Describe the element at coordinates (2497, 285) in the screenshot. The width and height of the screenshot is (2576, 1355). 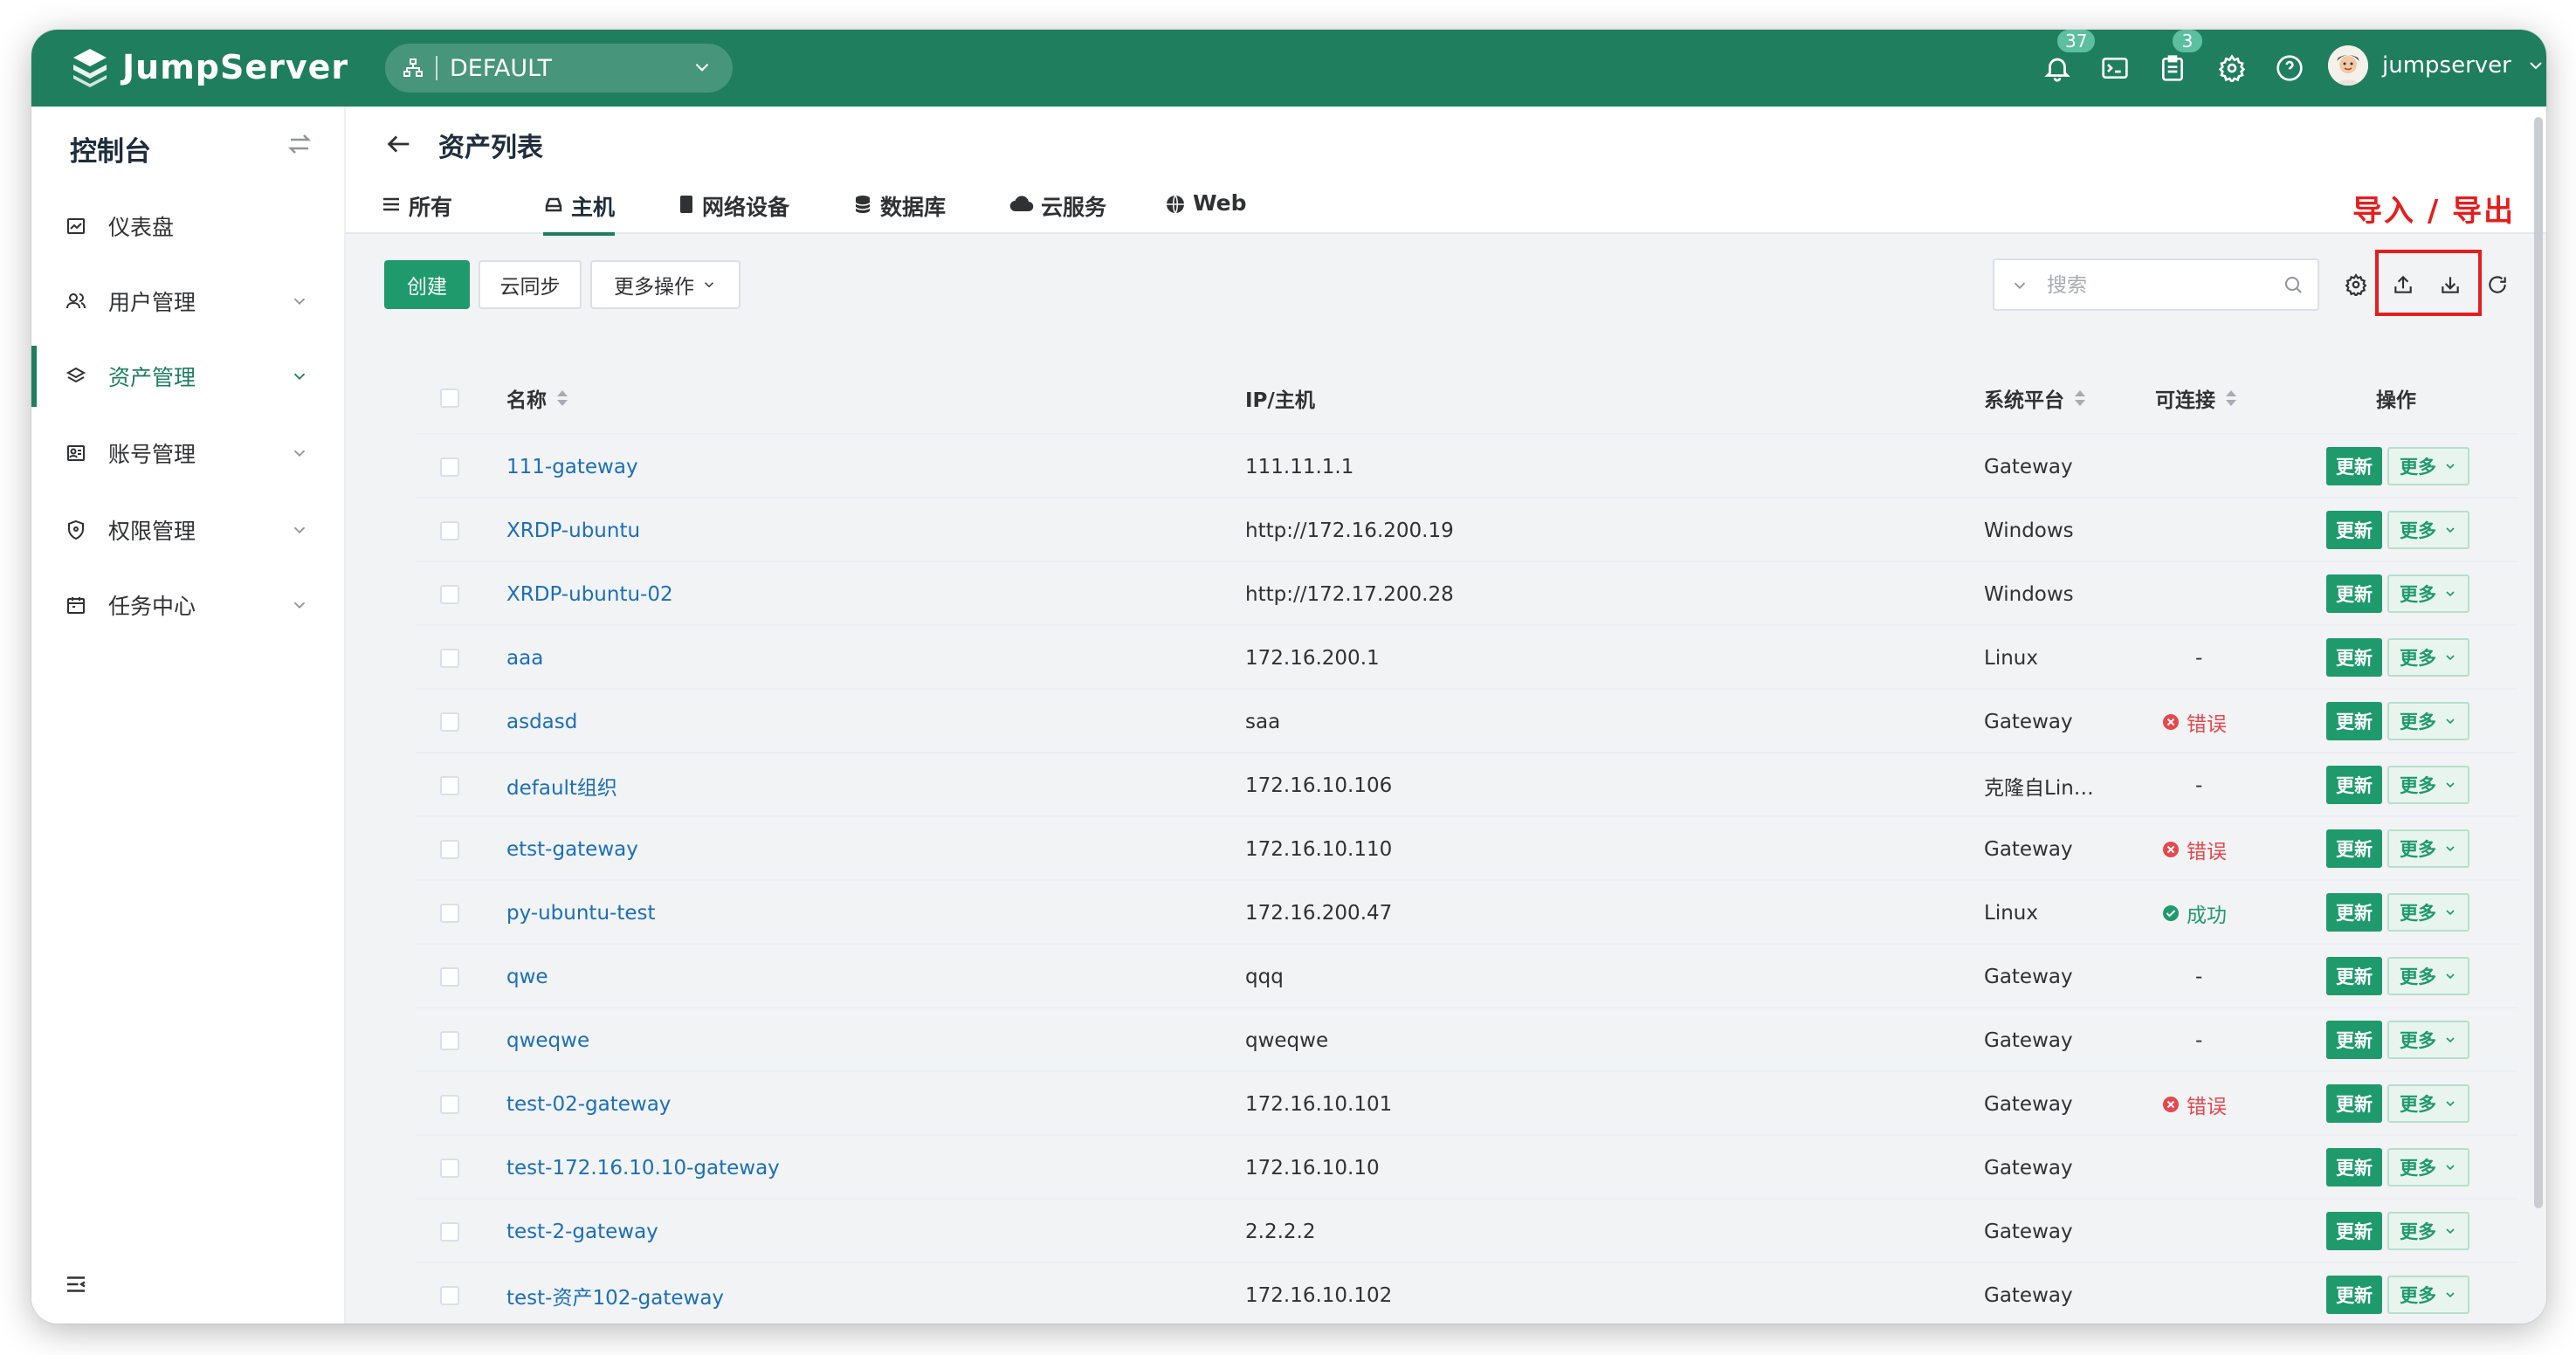
I see `refresh-button` at that location.